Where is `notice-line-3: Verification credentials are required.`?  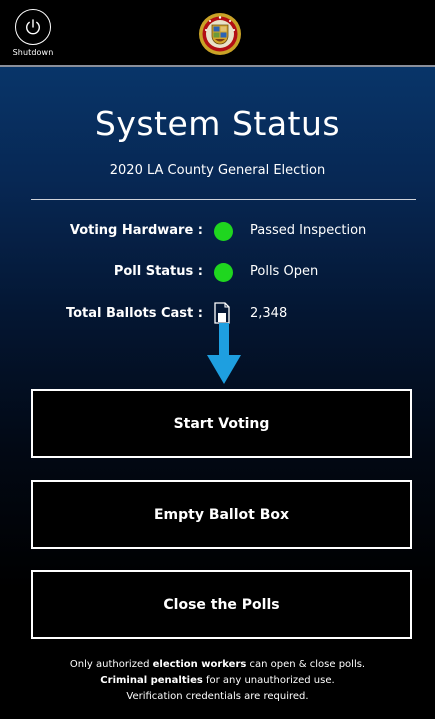 notice-line-3: Verification credentials are required. is located at coordinates (217, 696).